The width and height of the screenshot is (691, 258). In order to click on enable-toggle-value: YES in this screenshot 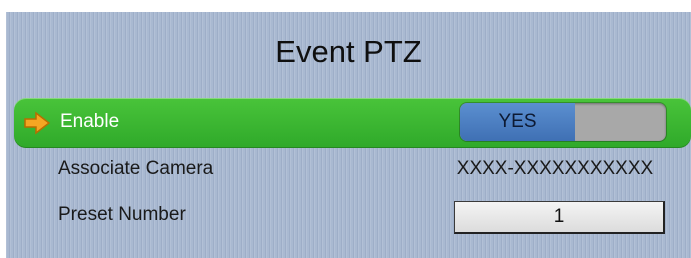, I will do `click(517, 122)`.